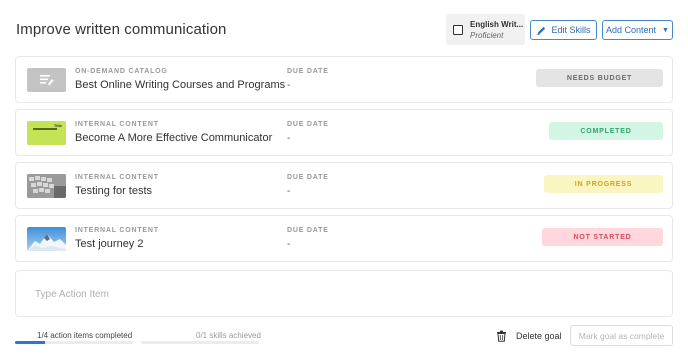 This screenshot has width=688, height=355. Describe the element at coordinates (458, 30) in the screenshot. I see `skill-checkbox` at that location.